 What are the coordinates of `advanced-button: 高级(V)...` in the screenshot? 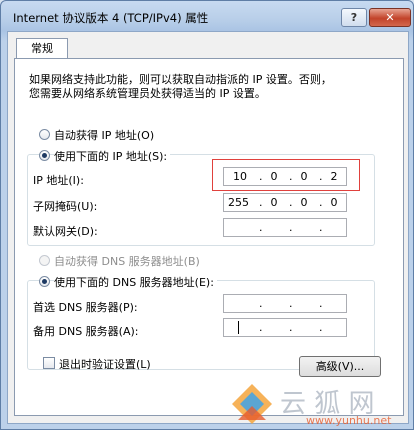 It's located at (340, 366).